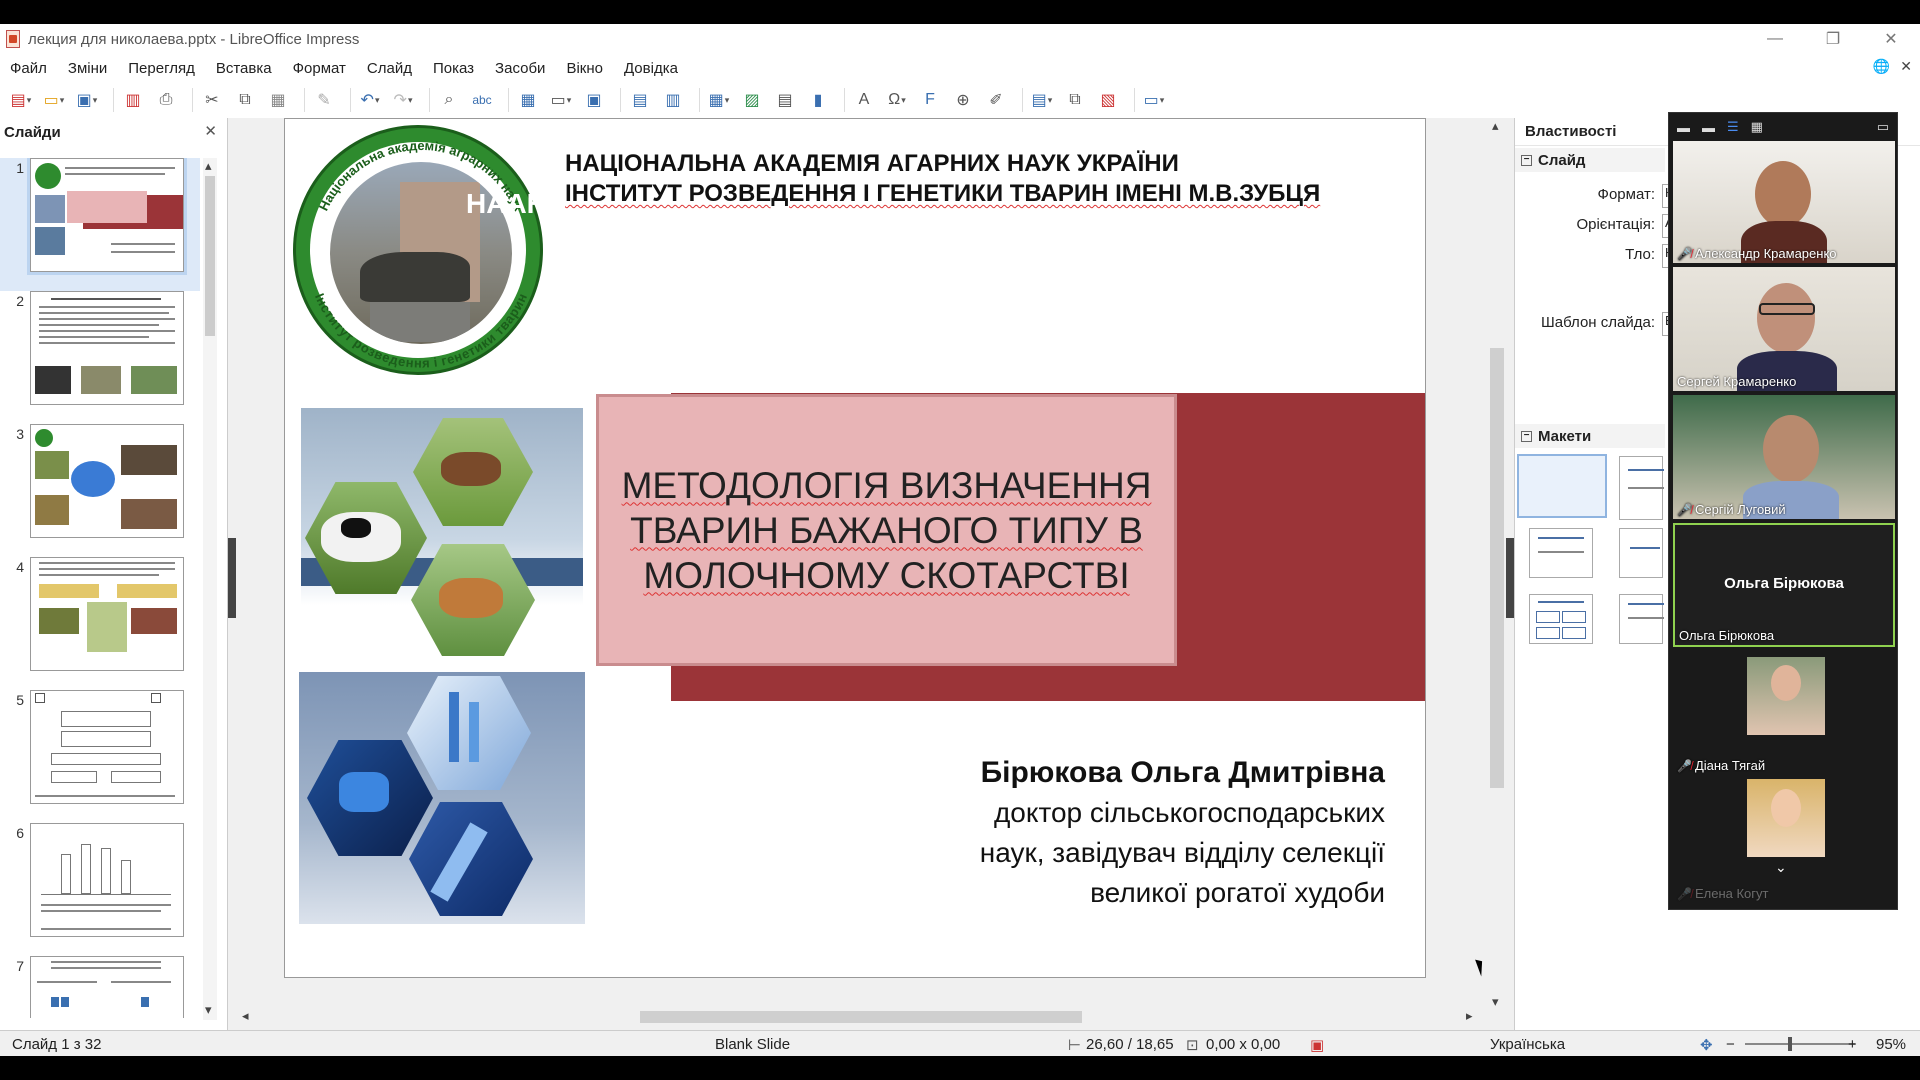 The width and height of the screenshot is (1920, 1080). Describe the element at coordinates (963, 100) in the screenshot. I see `hyperlink-icon: ⊕` at that location.